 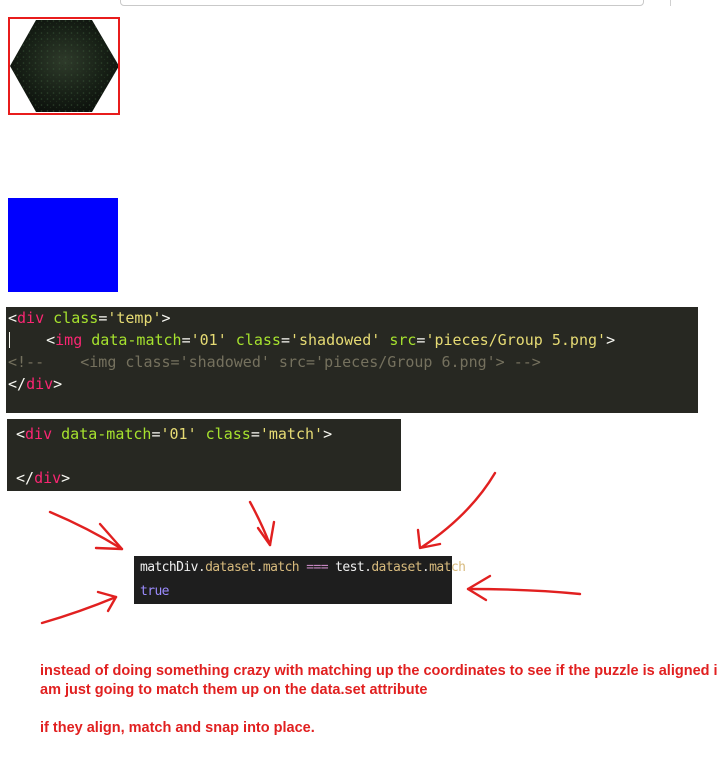 What do you see at coordinates (311, 548) in the screenshot?
I see `annotation-arrows` at bounding box center [311, 548].